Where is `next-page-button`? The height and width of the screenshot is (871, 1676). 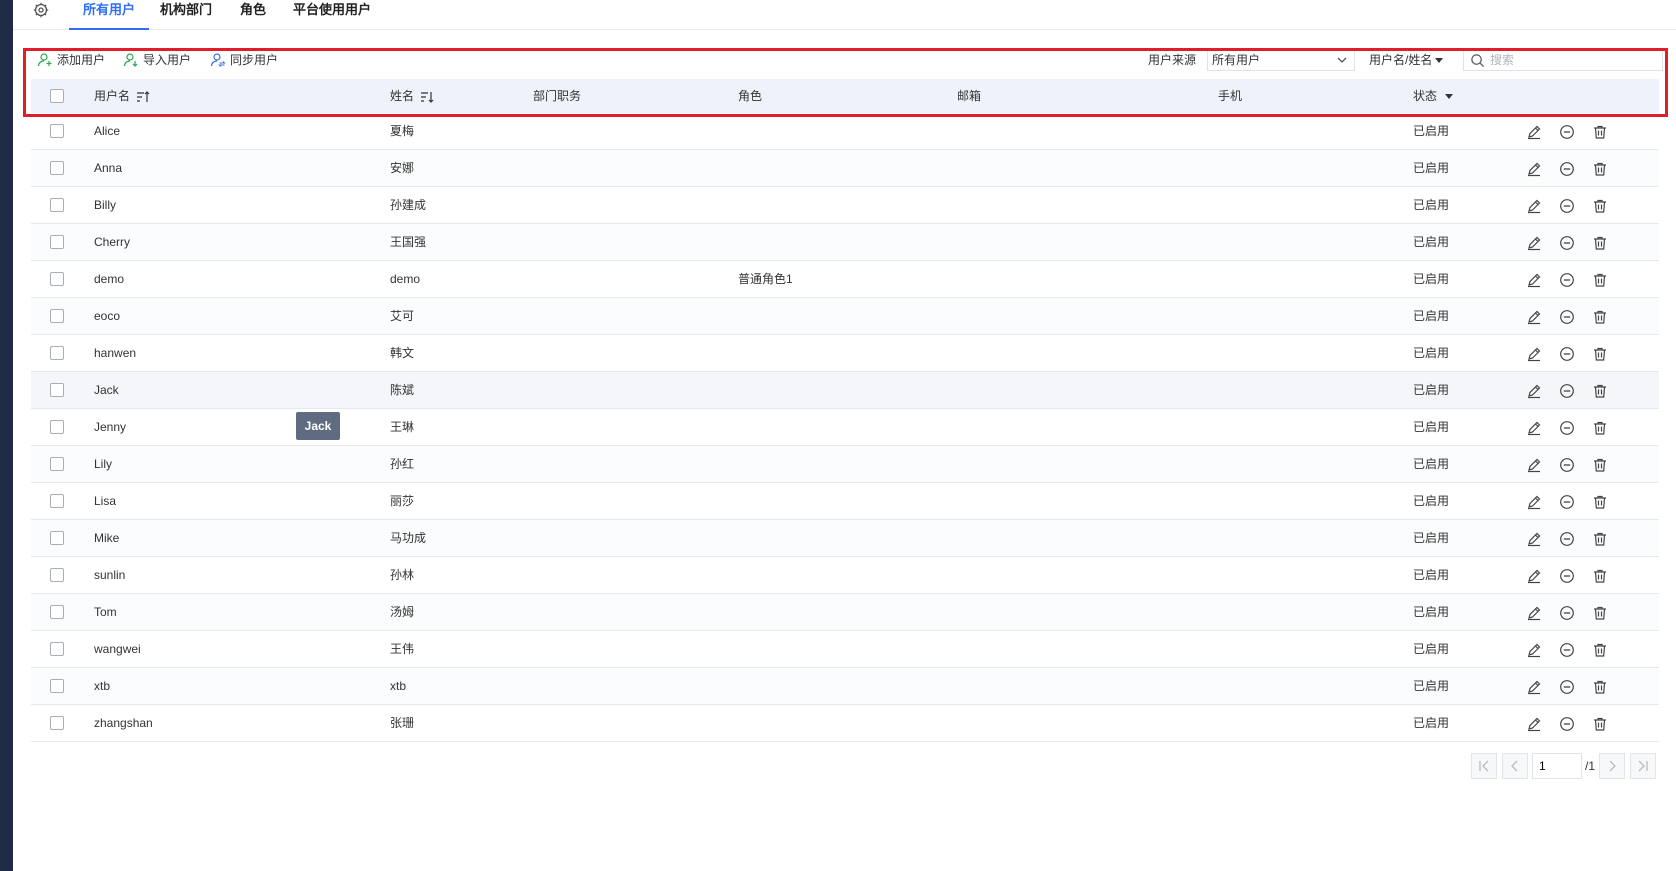
next-page-button is located at coordinates (1612, 766).